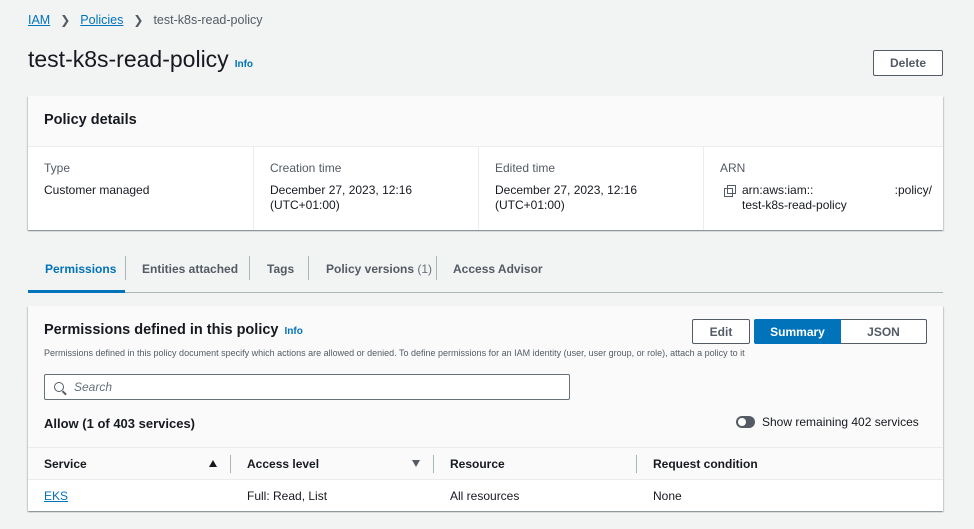 This screenshot has height=529, width=974. Describe the element at coordinates (97, 190) in the screenshot. I see `field-value: Customer managed` at that location.